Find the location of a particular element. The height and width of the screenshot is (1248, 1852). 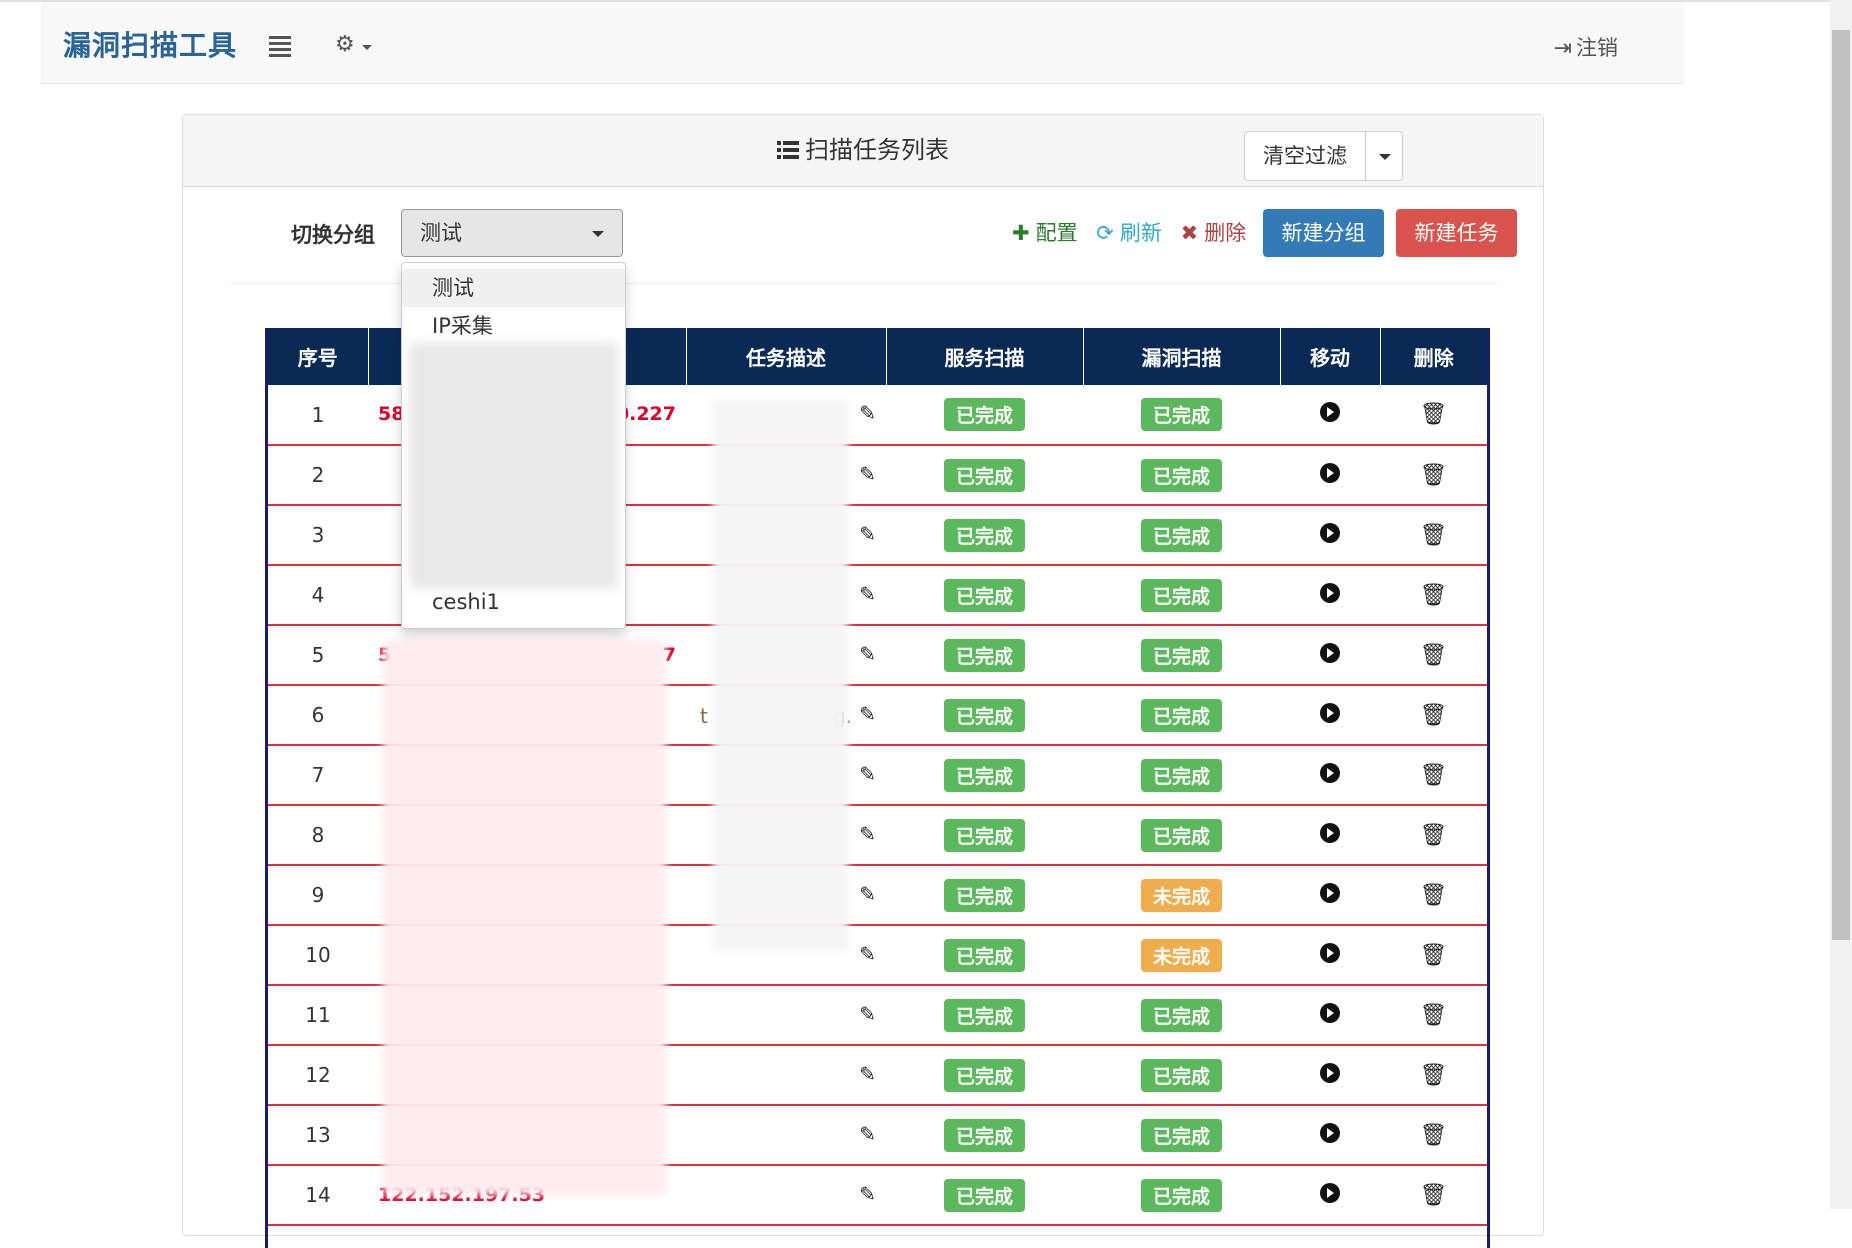

scrollbar-thumb is located at coordinates (1841, 485).